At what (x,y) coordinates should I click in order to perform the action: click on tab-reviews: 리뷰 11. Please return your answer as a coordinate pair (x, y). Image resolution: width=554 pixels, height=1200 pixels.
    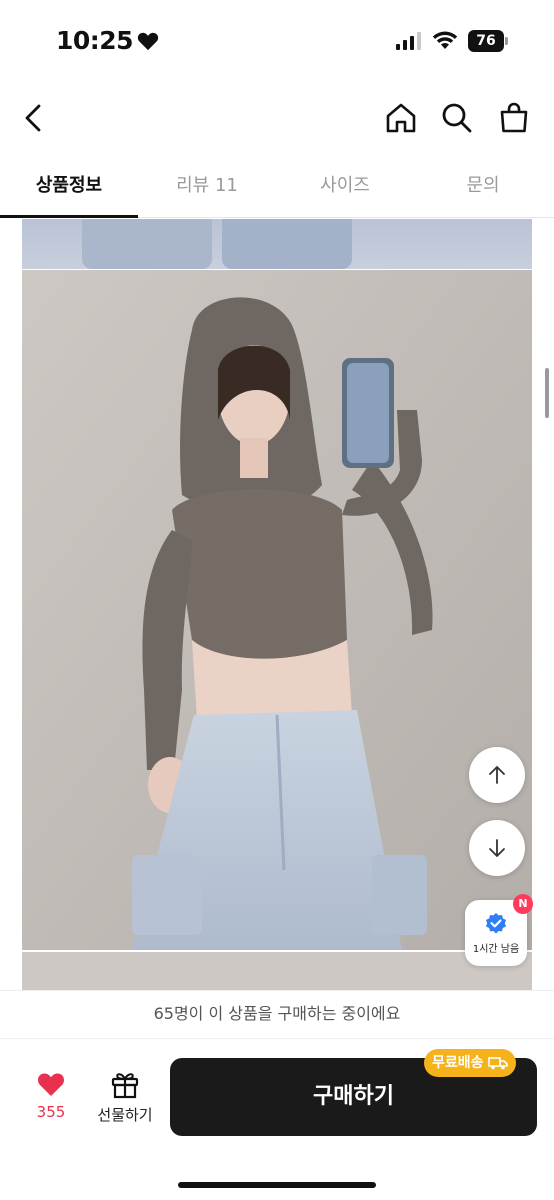
    Looking at the image, I should click on (207, 188).